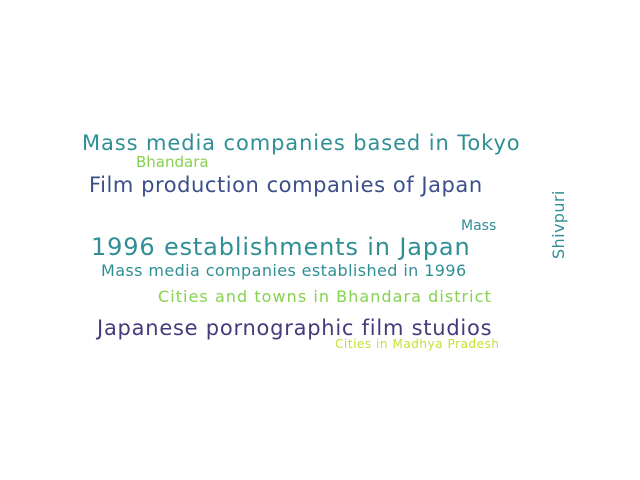 Image resolution: width=640 pixels, height=480 pixels. What do you see at coordinates (281, 247) in the screenshot?
I see `word-1996-establishments-in-japan: 1996 establishments in Japan` at bounding box center [281, 247].